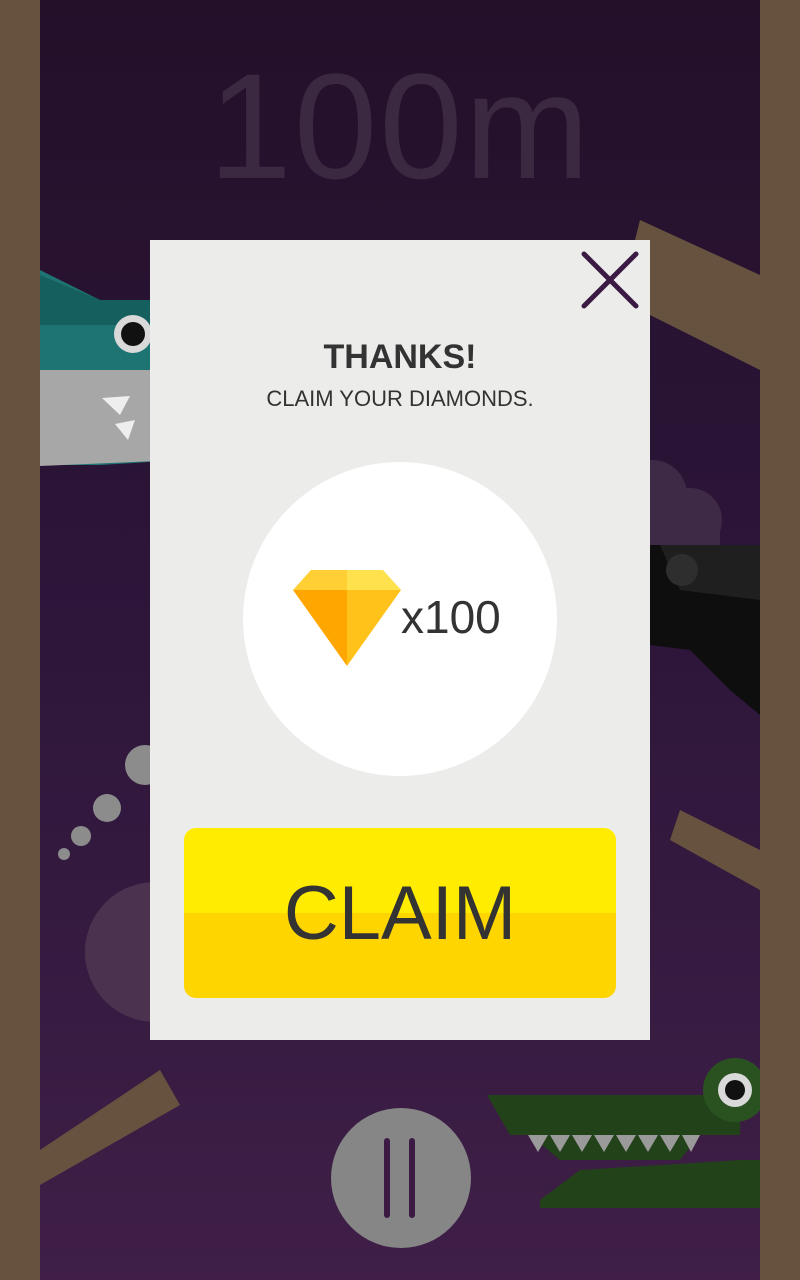 The width and height of the screenshot is (800, 1280). I want to click on claim-button: CLAIM, so click(400, 913).